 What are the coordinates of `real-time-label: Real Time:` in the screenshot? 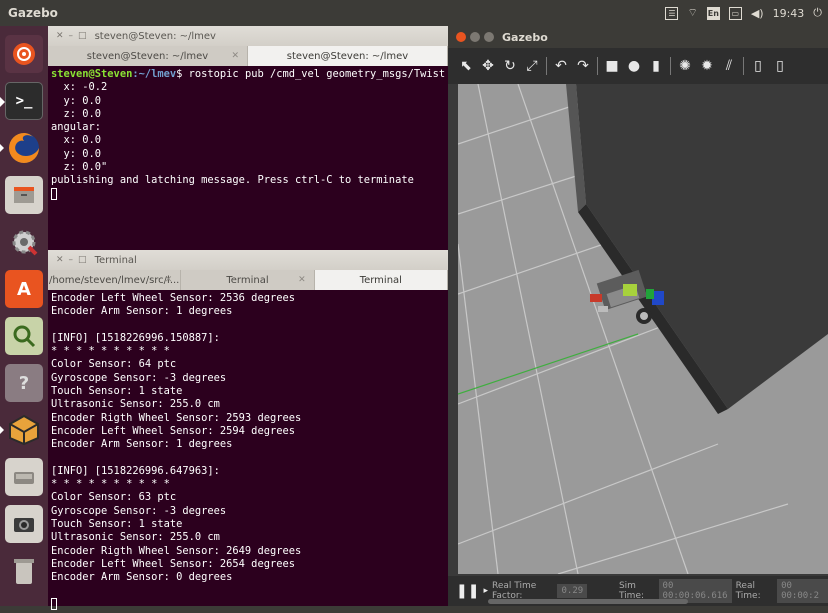 It's located at (748, 591).